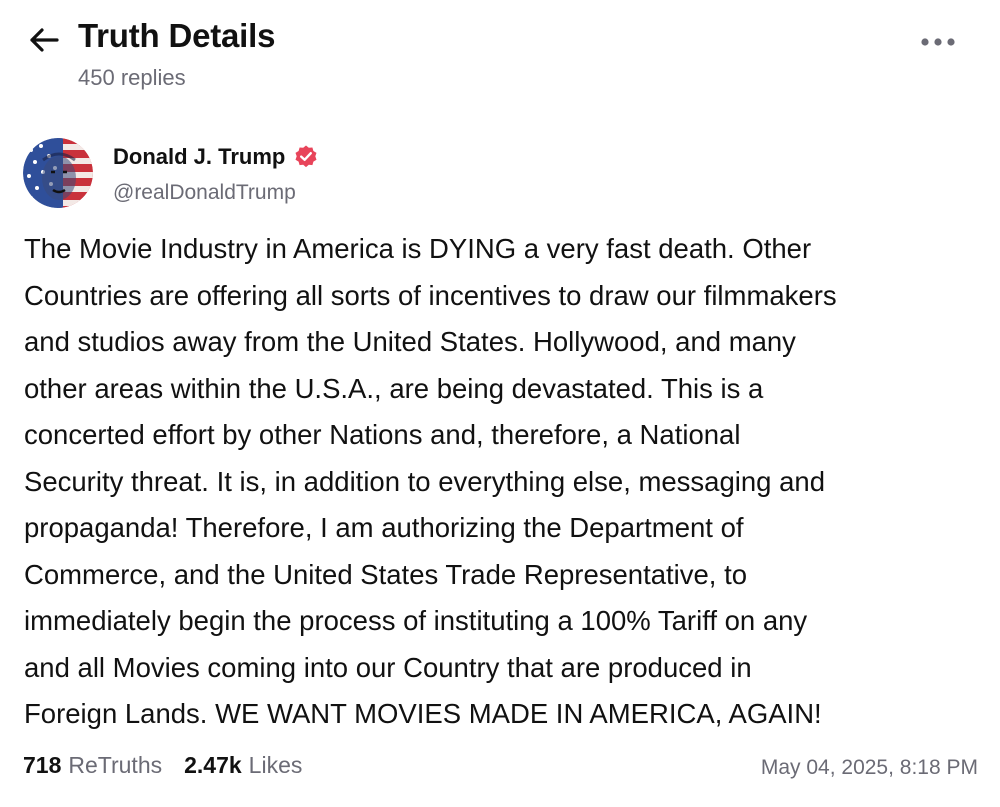 The width and height of the screenshot is (1000, 807). What do you see at coordinates (243, 765) in the screenshot?
I see `likes-stat: 2.47k Likes` at bounding box center [243, 765].